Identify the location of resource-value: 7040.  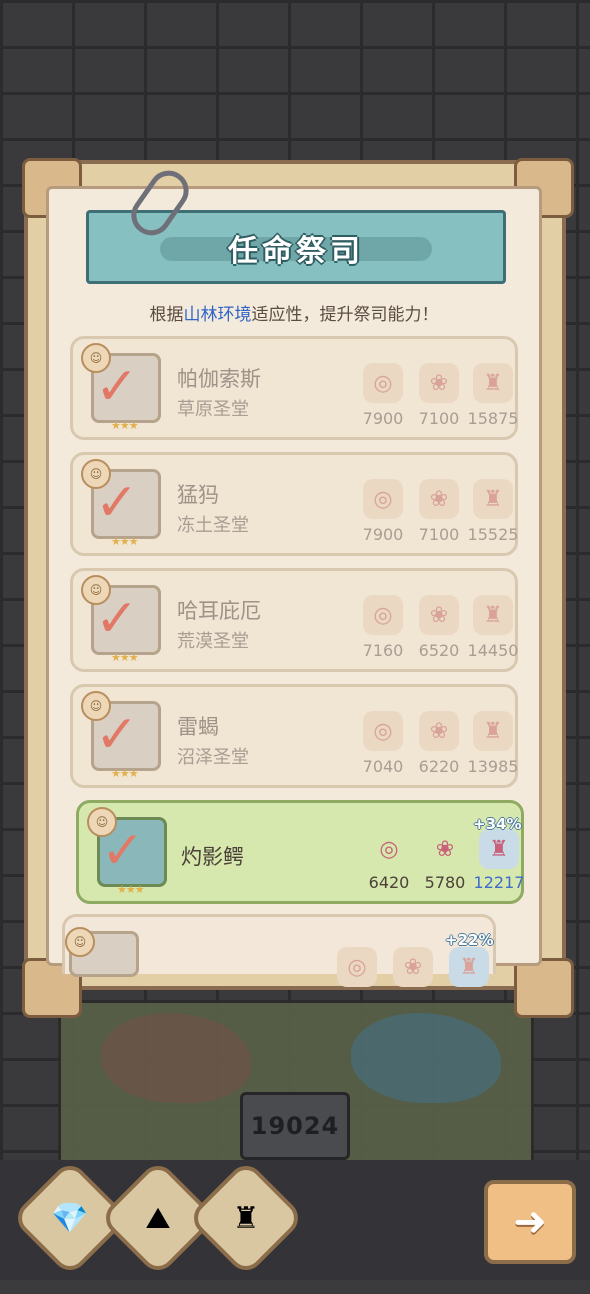
(383, 766).